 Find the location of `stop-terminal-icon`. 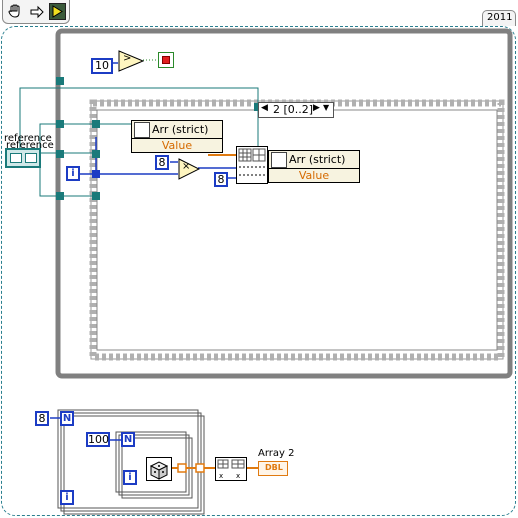

stop-terminal-icon is located at coordinates (166, 60).